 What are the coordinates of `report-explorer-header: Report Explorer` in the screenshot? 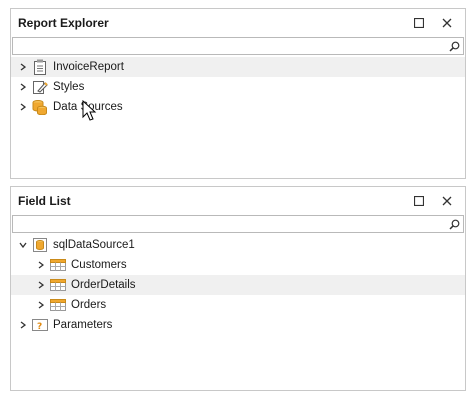 It's located at (238, 23).